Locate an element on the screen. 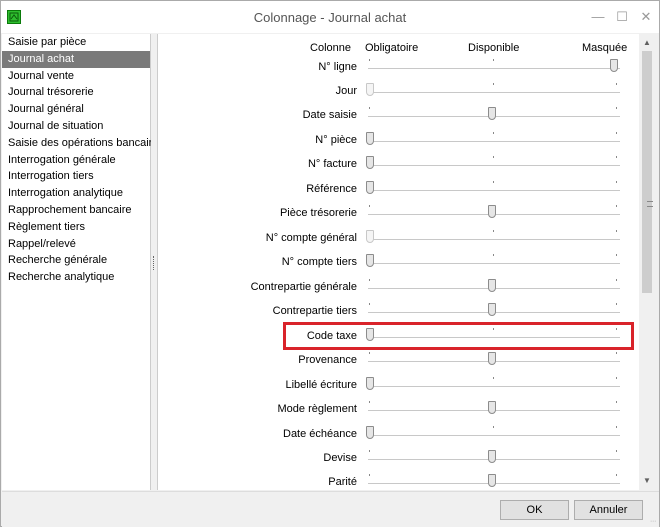 Image resolution: width=660 pixels, height=527 pixels. scroll-grip-icon is located at coordinates (650, 204).